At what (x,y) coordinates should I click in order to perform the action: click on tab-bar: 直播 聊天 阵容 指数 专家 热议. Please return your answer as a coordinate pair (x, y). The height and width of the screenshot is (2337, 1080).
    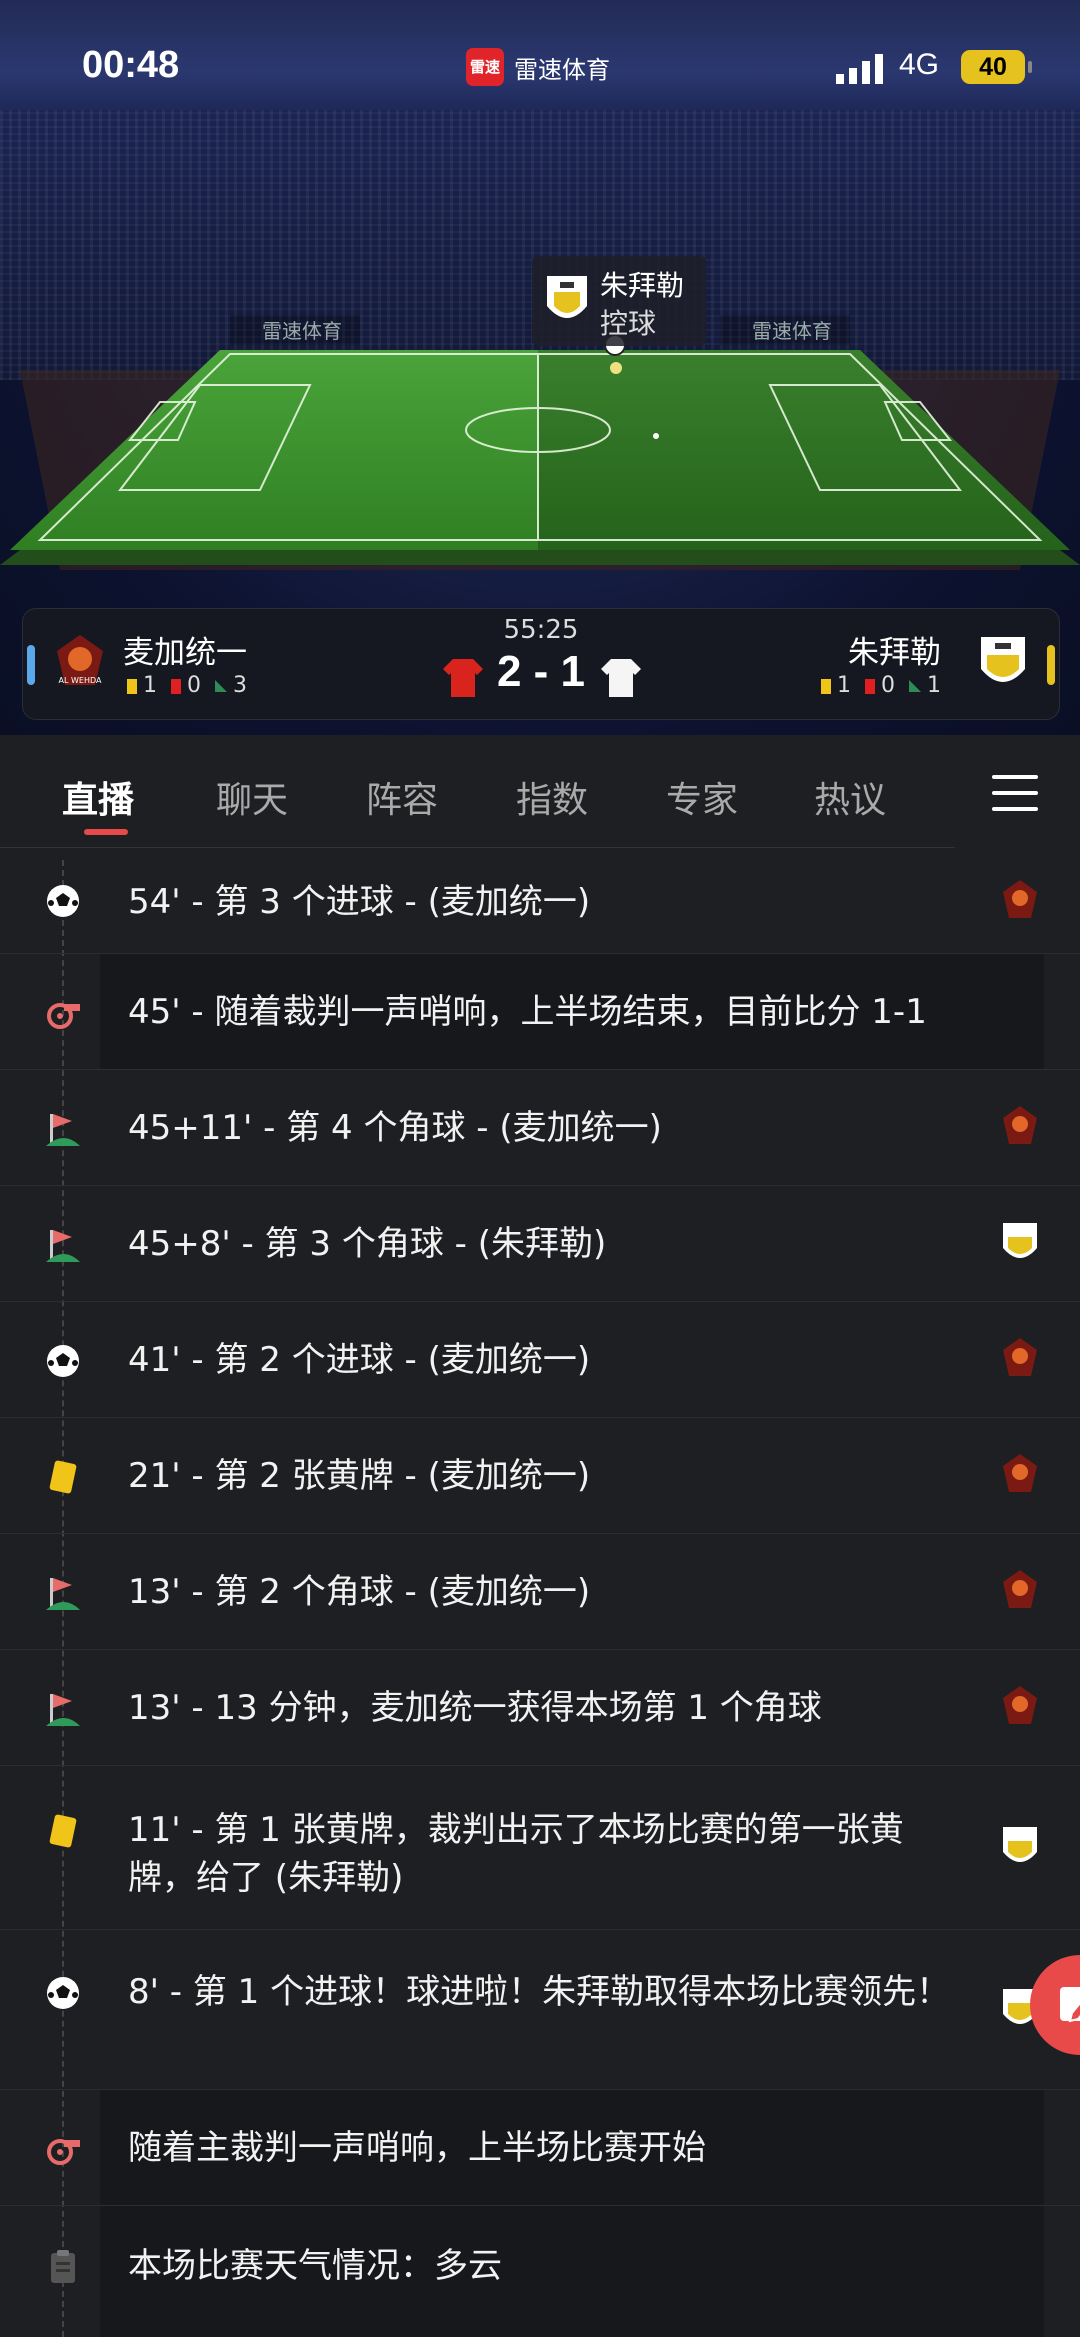
    Looking at the image, I should click on (540, 795).